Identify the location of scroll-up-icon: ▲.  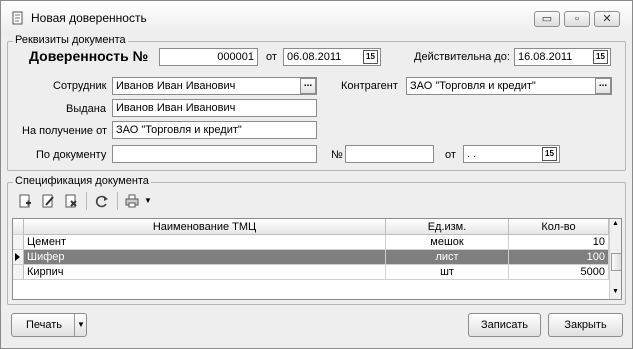
(615, 223).